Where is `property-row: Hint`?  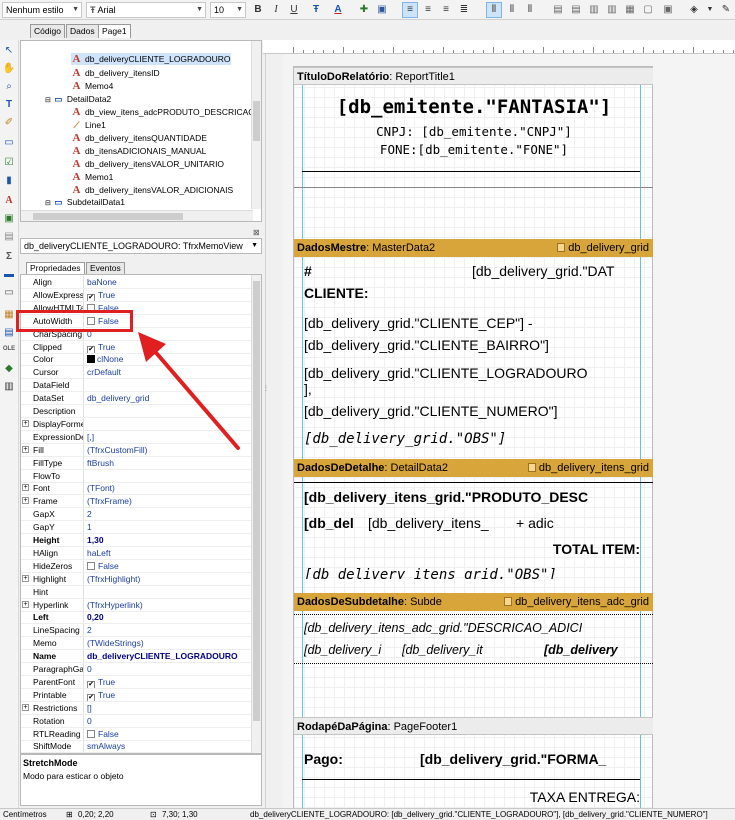
property-row: Hint is located at coordinates (137, 592).